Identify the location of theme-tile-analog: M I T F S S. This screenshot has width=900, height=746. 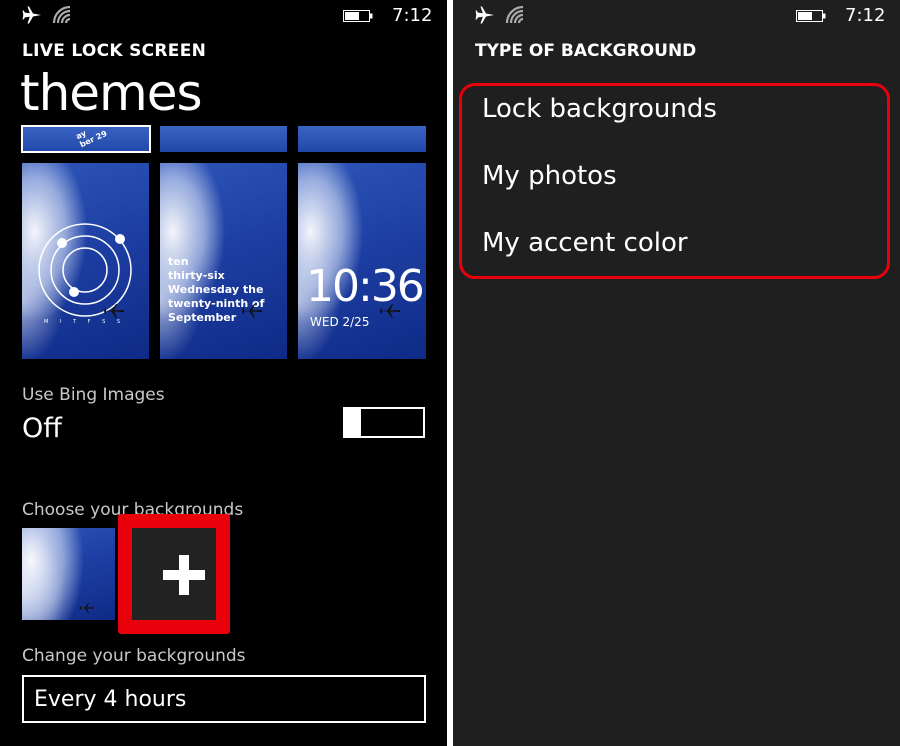
(85, 261).